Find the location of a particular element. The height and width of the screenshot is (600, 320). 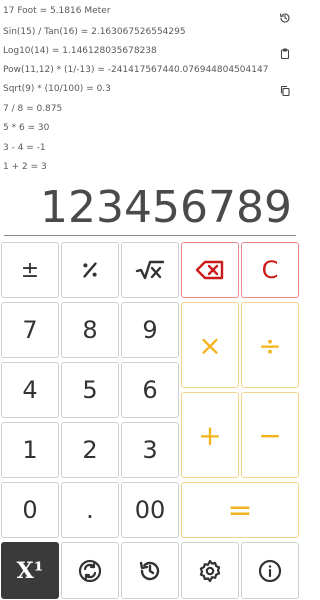

history-button-icon is located at coordinates (150, 571).